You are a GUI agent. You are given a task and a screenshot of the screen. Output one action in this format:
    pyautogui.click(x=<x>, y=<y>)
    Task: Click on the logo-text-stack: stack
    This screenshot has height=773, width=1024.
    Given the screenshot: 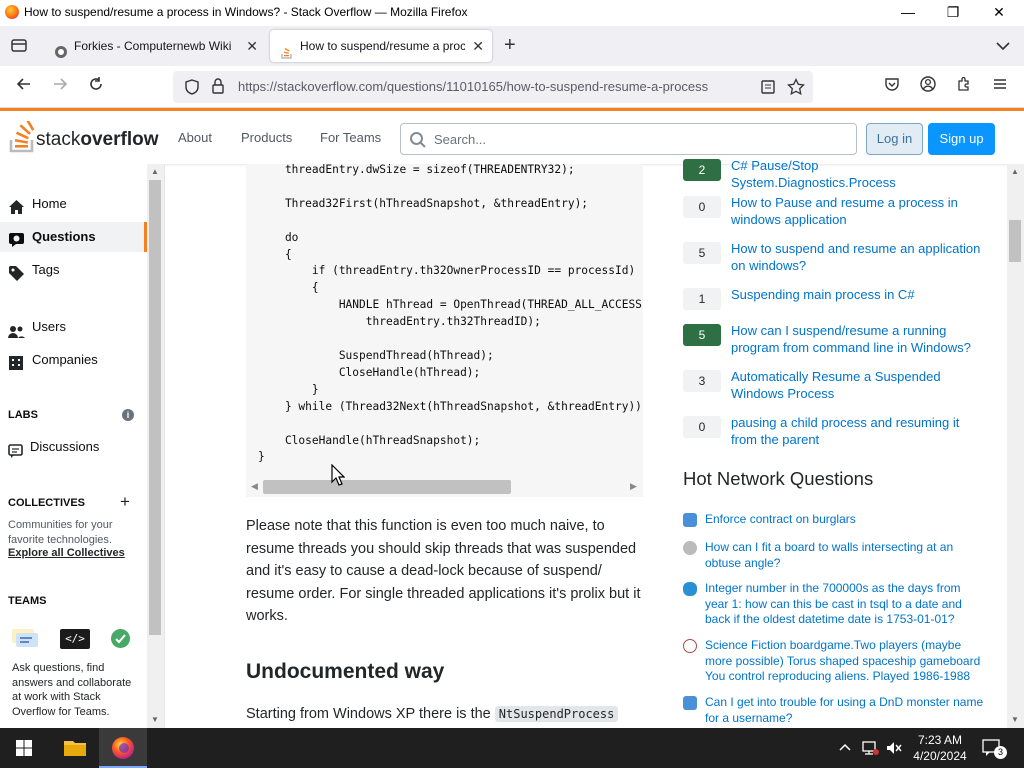 What is the action you would take?
    pyautogui.click(x=58, y=139)
    